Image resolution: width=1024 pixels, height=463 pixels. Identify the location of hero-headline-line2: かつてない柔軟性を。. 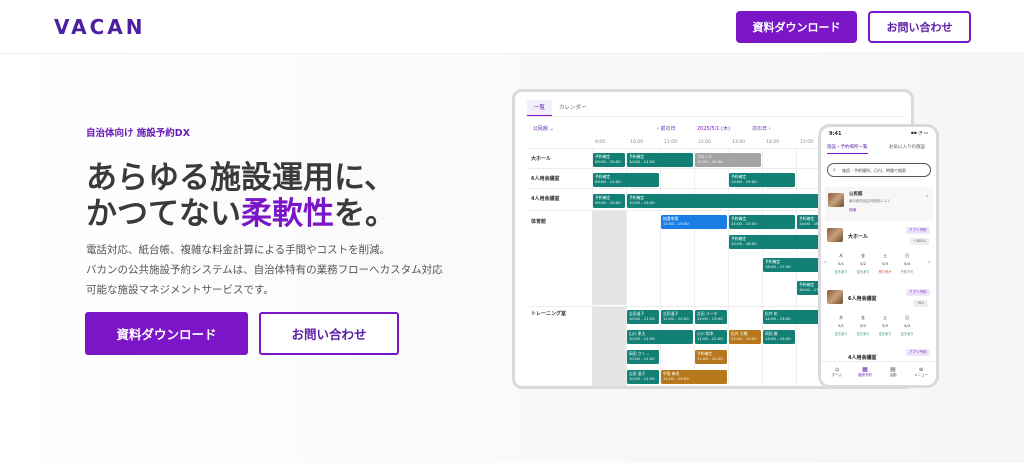
(241, 210).